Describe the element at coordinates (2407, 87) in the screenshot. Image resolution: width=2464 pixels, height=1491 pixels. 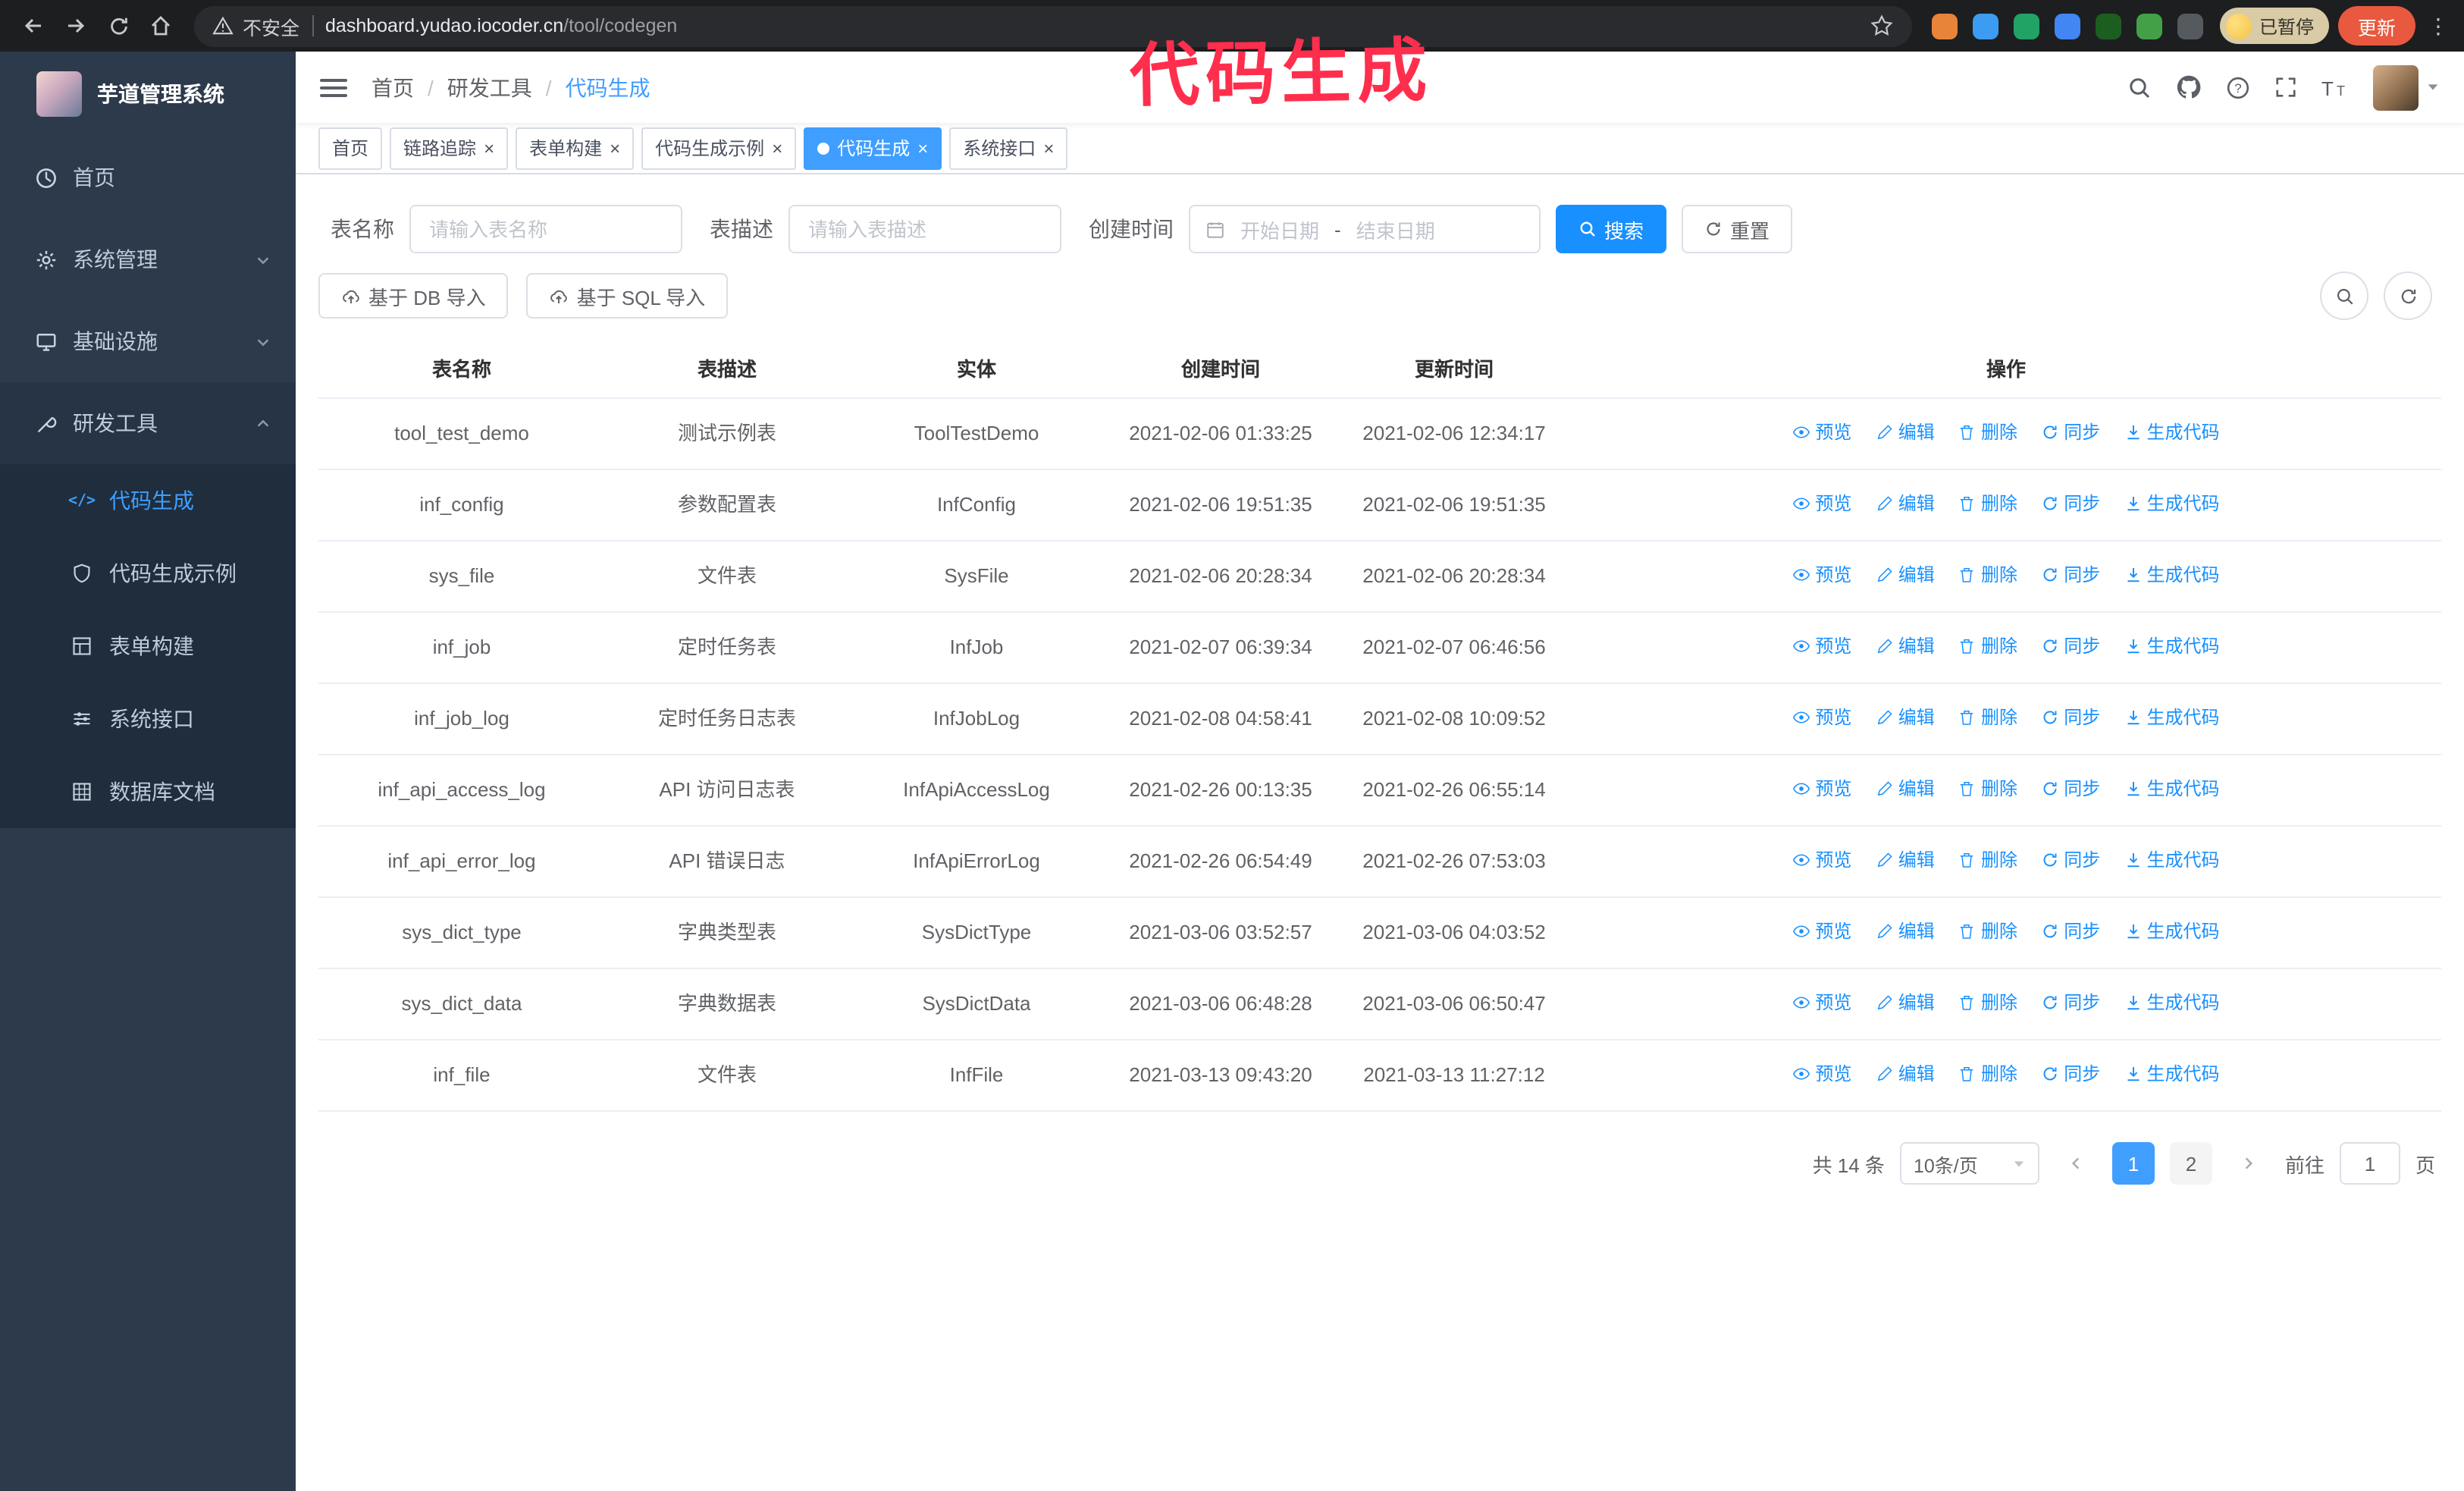
I see `user-menu` at that location.